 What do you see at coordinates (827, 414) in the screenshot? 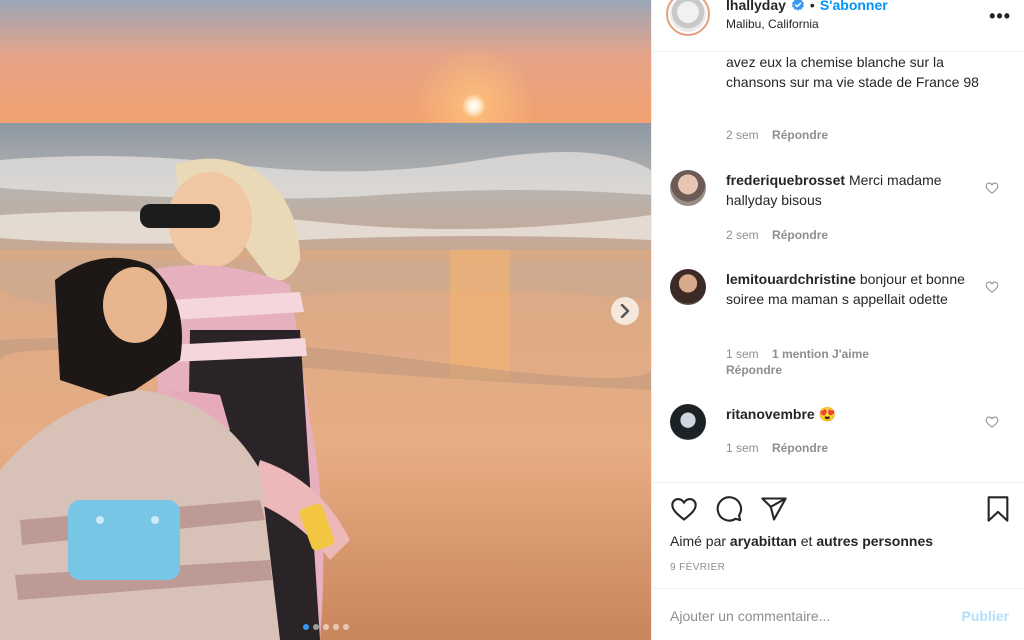
I see `comment-emoji: 😍` at bounding box center [827, 414].